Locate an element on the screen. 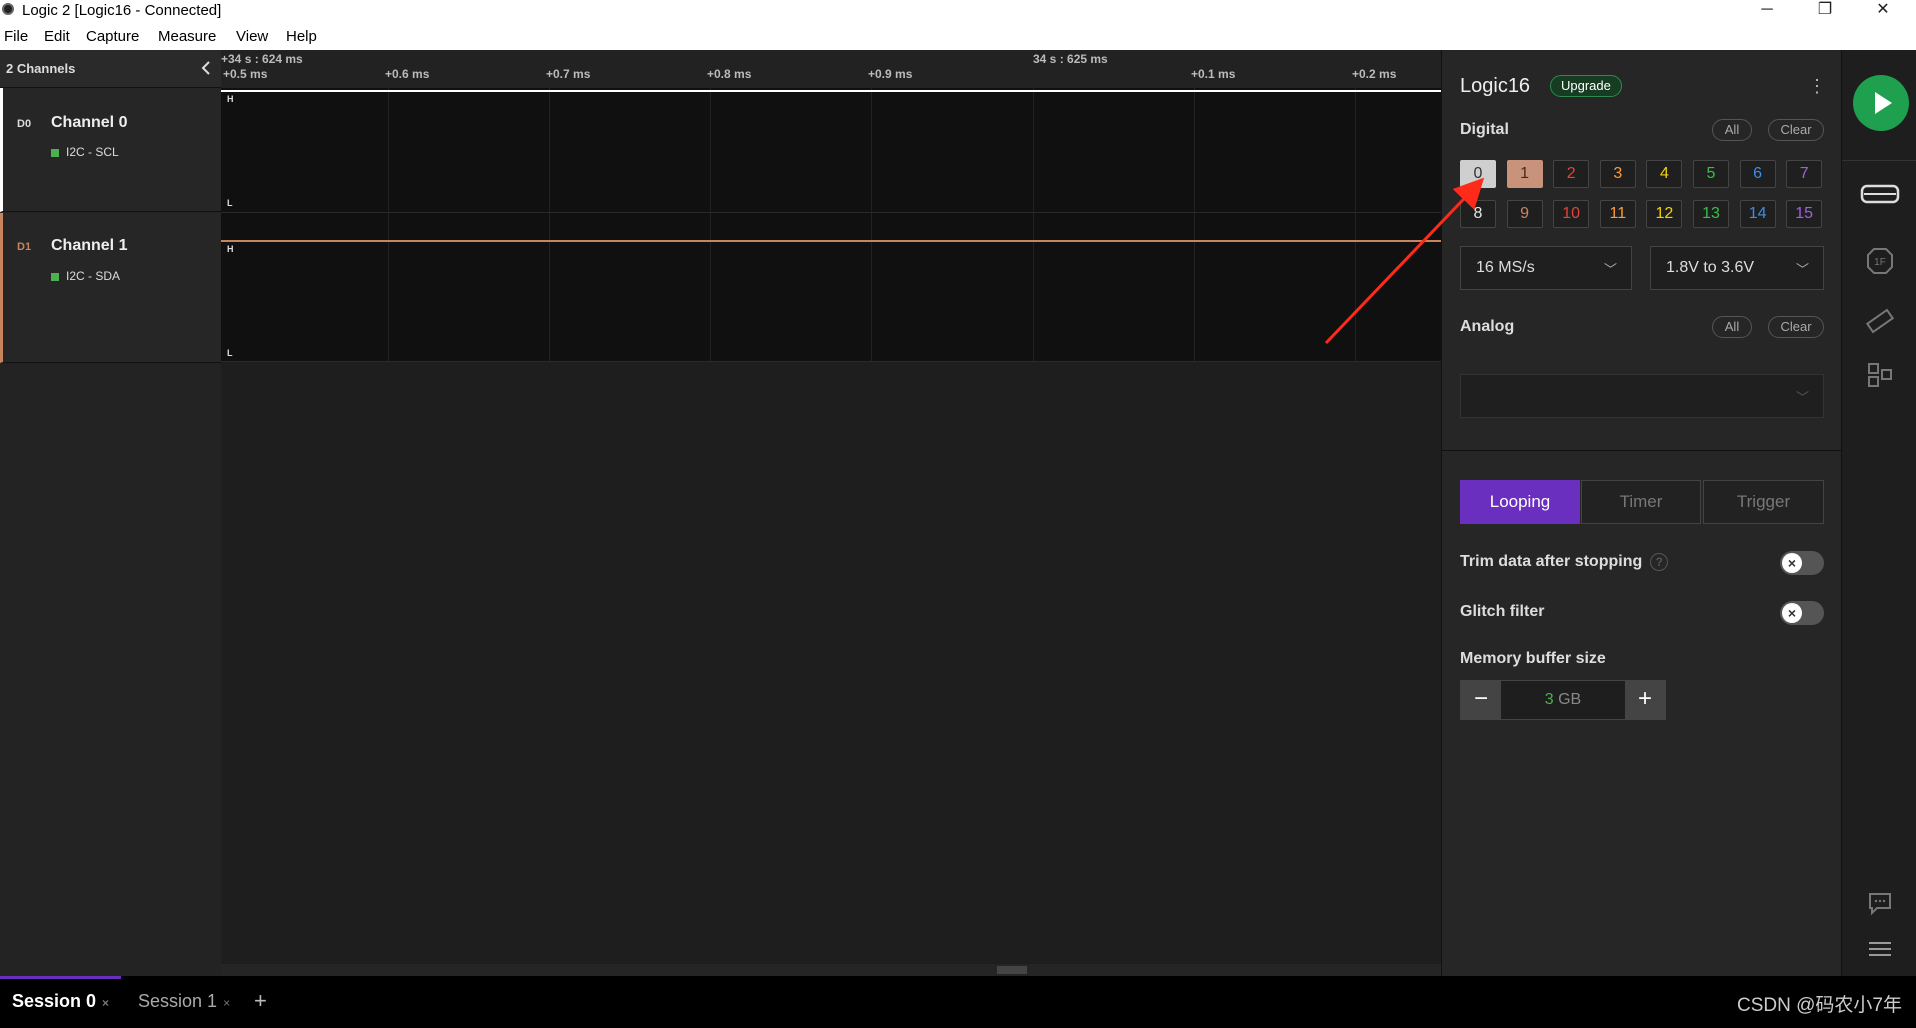 The width and height of the screenshot is (1916, 1028). channel-name: Channel 0 is located at coordinates (89, 123).